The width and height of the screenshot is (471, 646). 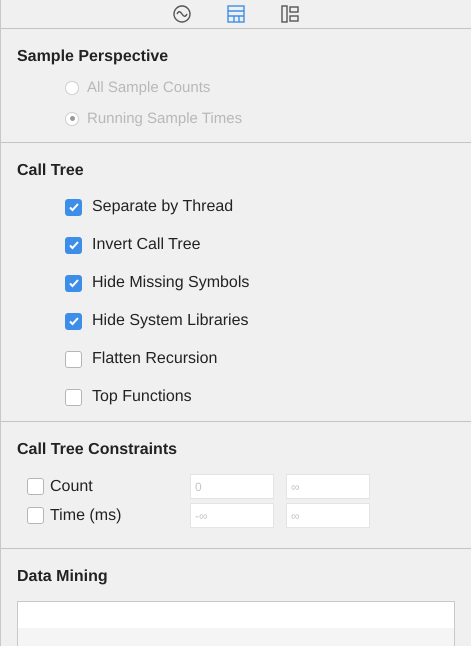 What do you see at coordinates (51, 171) in the screenshot?
I see `section-title: Call Tree` at bounding box center [51, 171].